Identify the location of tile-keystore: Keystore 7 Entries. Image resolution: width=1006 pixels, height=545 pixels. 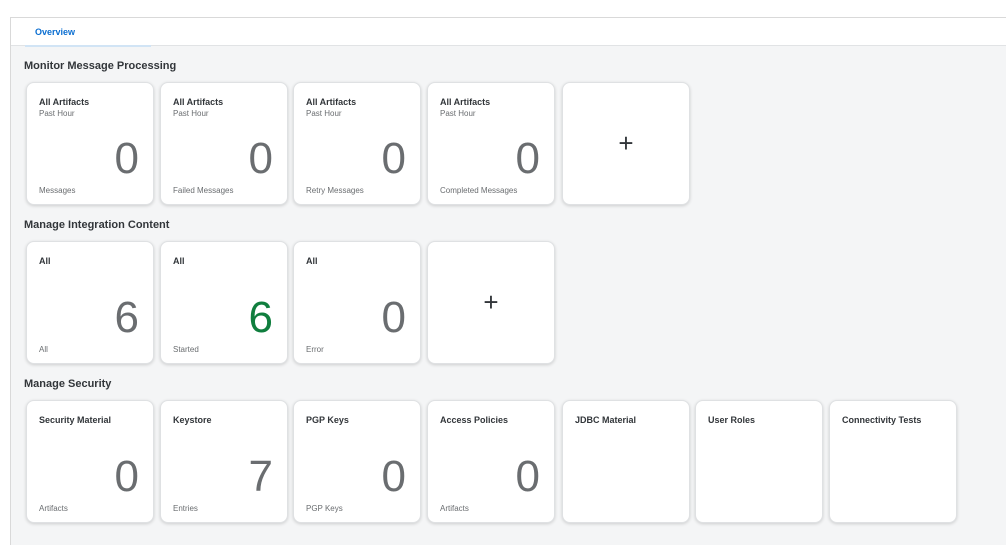
(224, 461).